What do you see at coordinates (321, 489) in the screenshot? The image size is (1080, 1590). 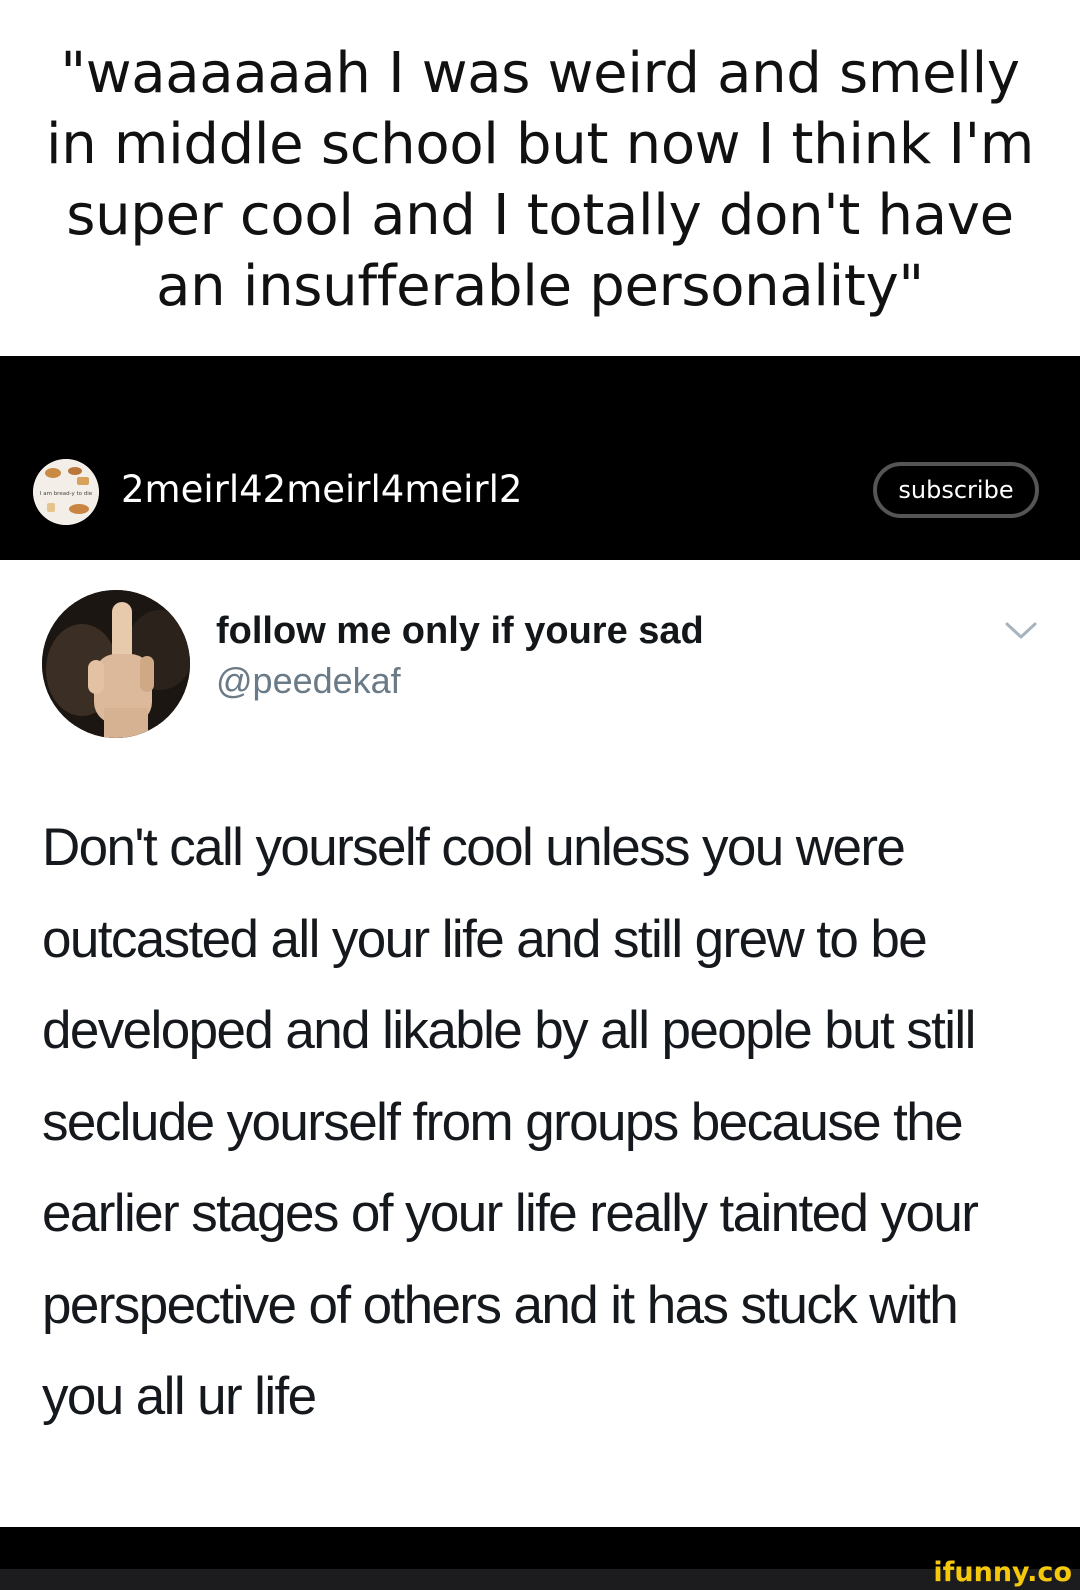 I see `channel-name: 2meirl42meirl4meirl2` at bounding box center [321, 489].